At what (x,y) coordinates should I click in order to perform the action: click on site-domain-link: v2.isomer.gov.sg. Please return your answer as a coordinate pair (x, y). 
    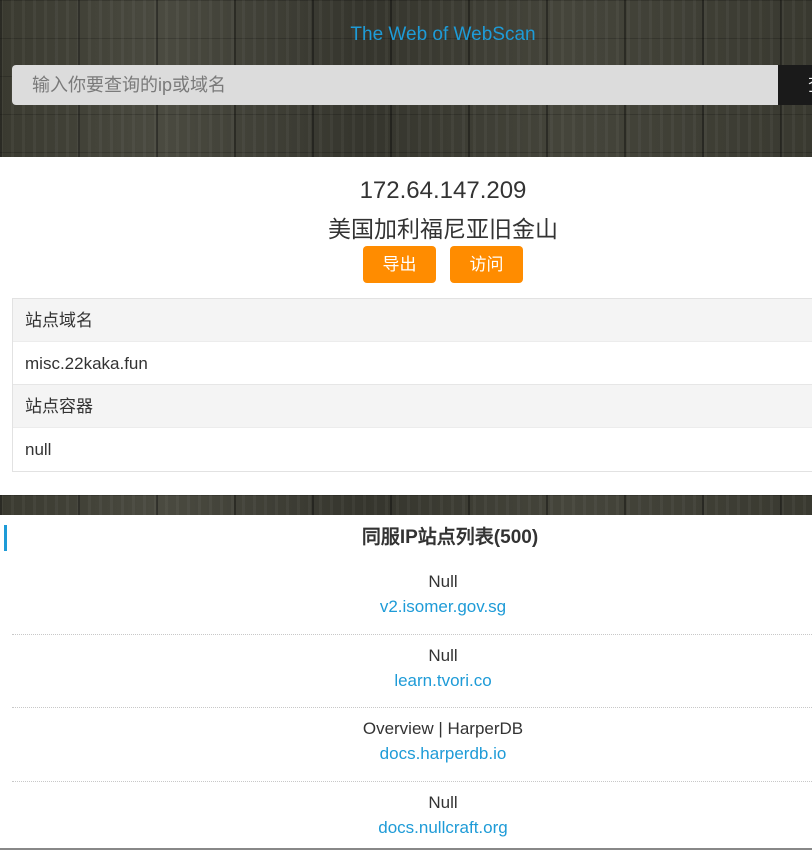
    Looking at the image, I should click on (412, 607).